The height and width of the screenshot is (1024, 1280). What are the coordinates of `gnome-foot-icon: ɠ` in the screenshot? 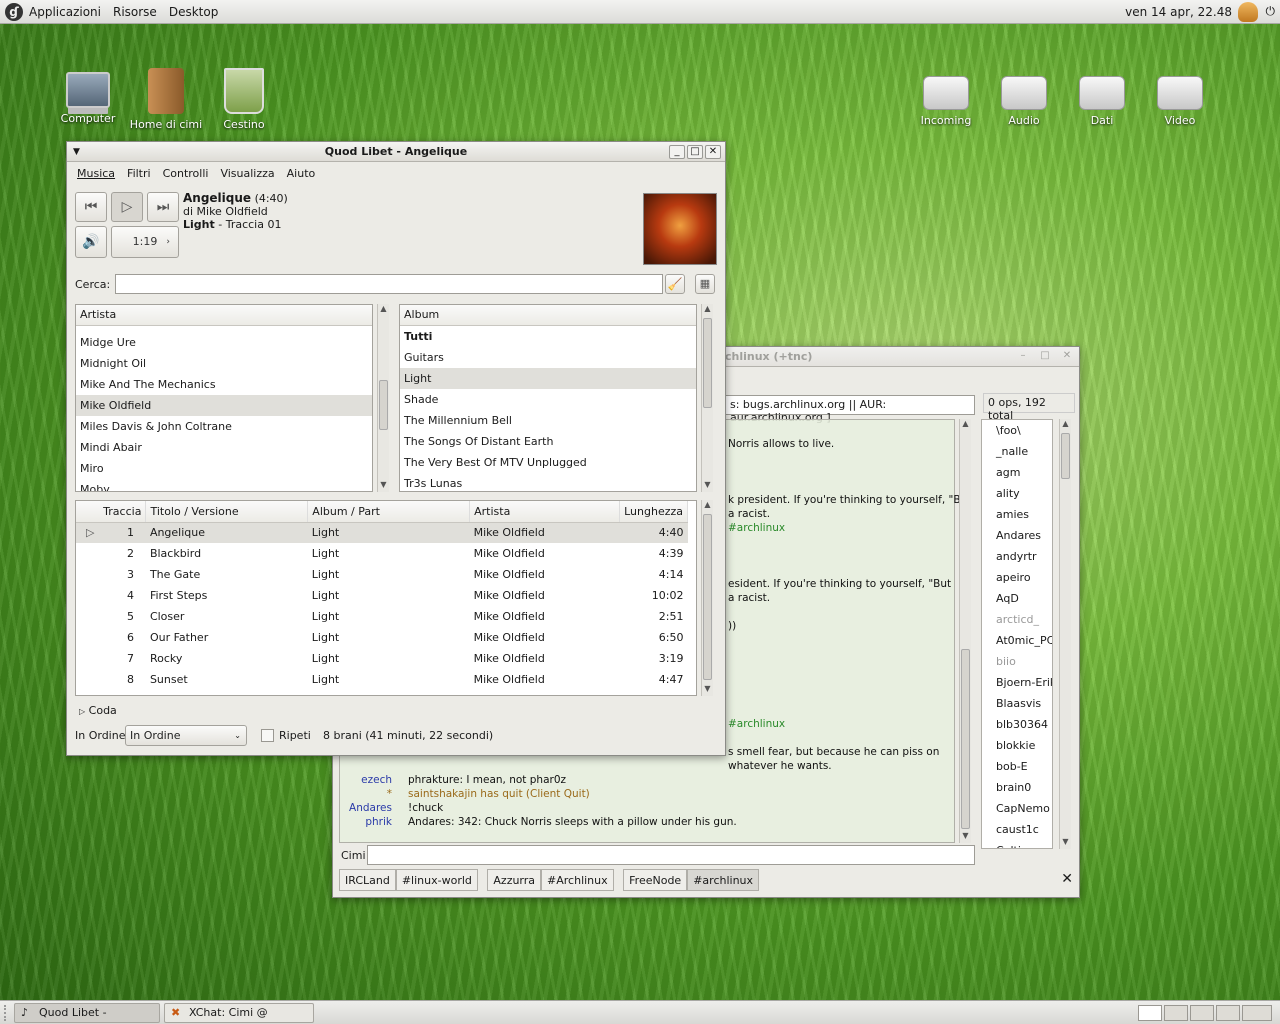 It's located at (14, 11).